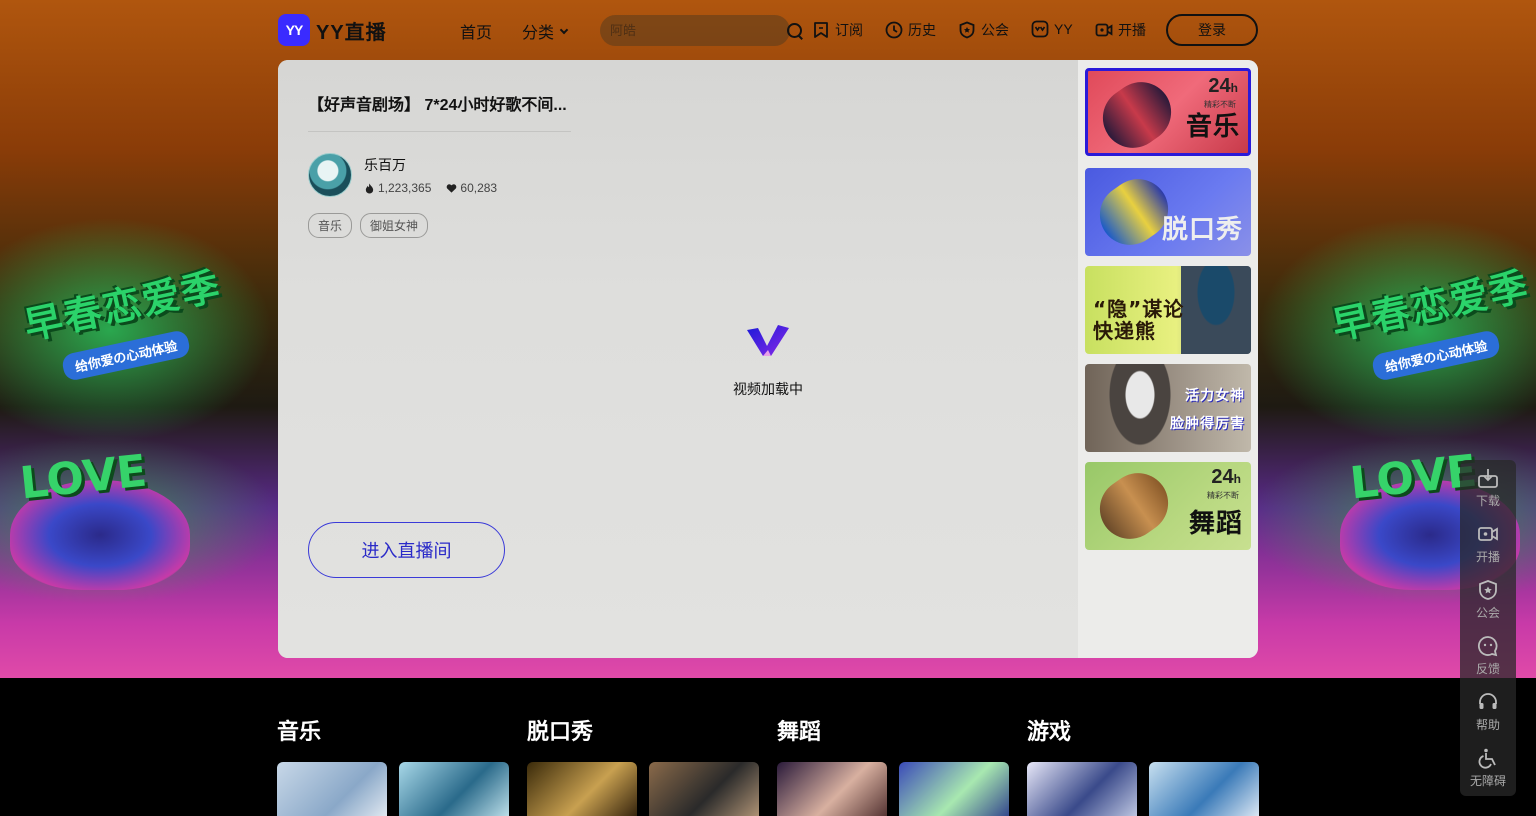  I want to click on recommend-thumb-music: 24h 精彩不断 音乐, so click(1168, 112).